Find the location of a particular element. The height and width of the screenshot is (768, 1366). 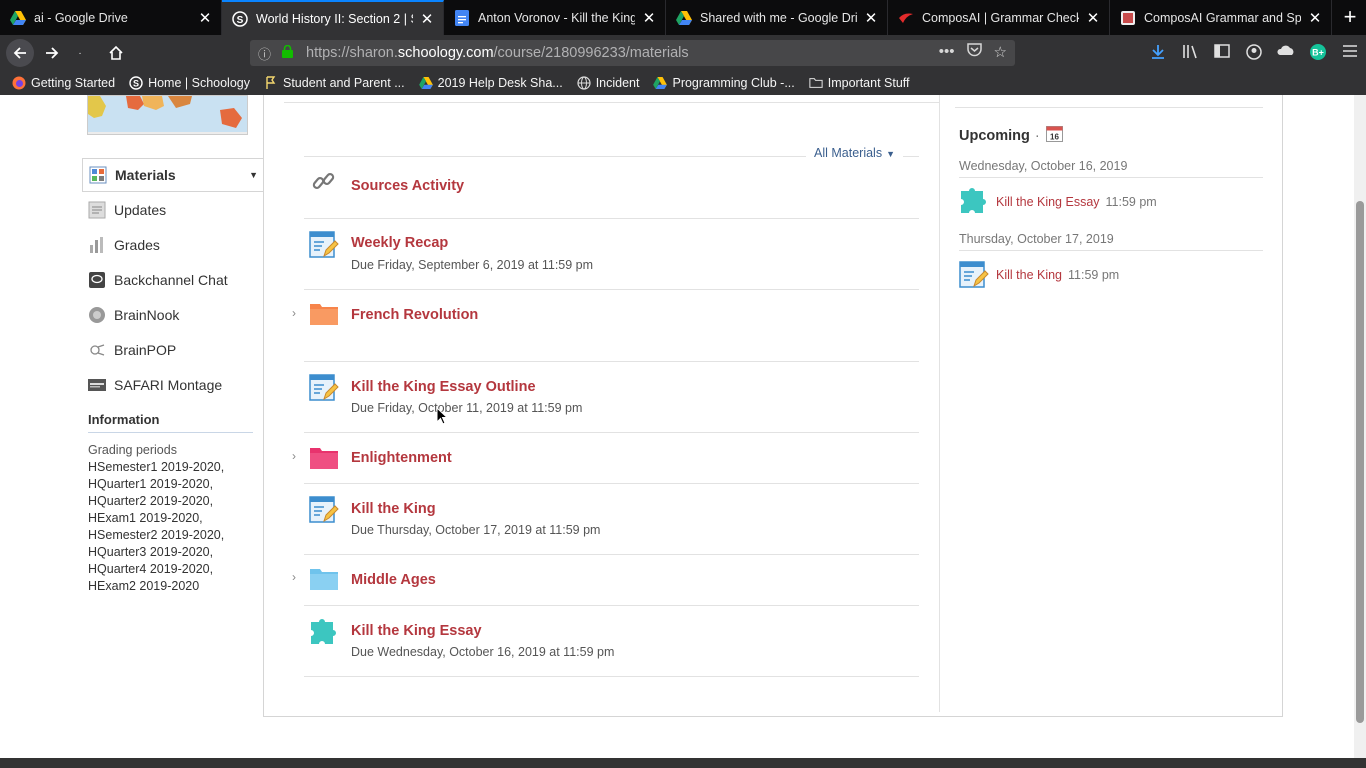

composai-icon is located at coordinates (906, 18).